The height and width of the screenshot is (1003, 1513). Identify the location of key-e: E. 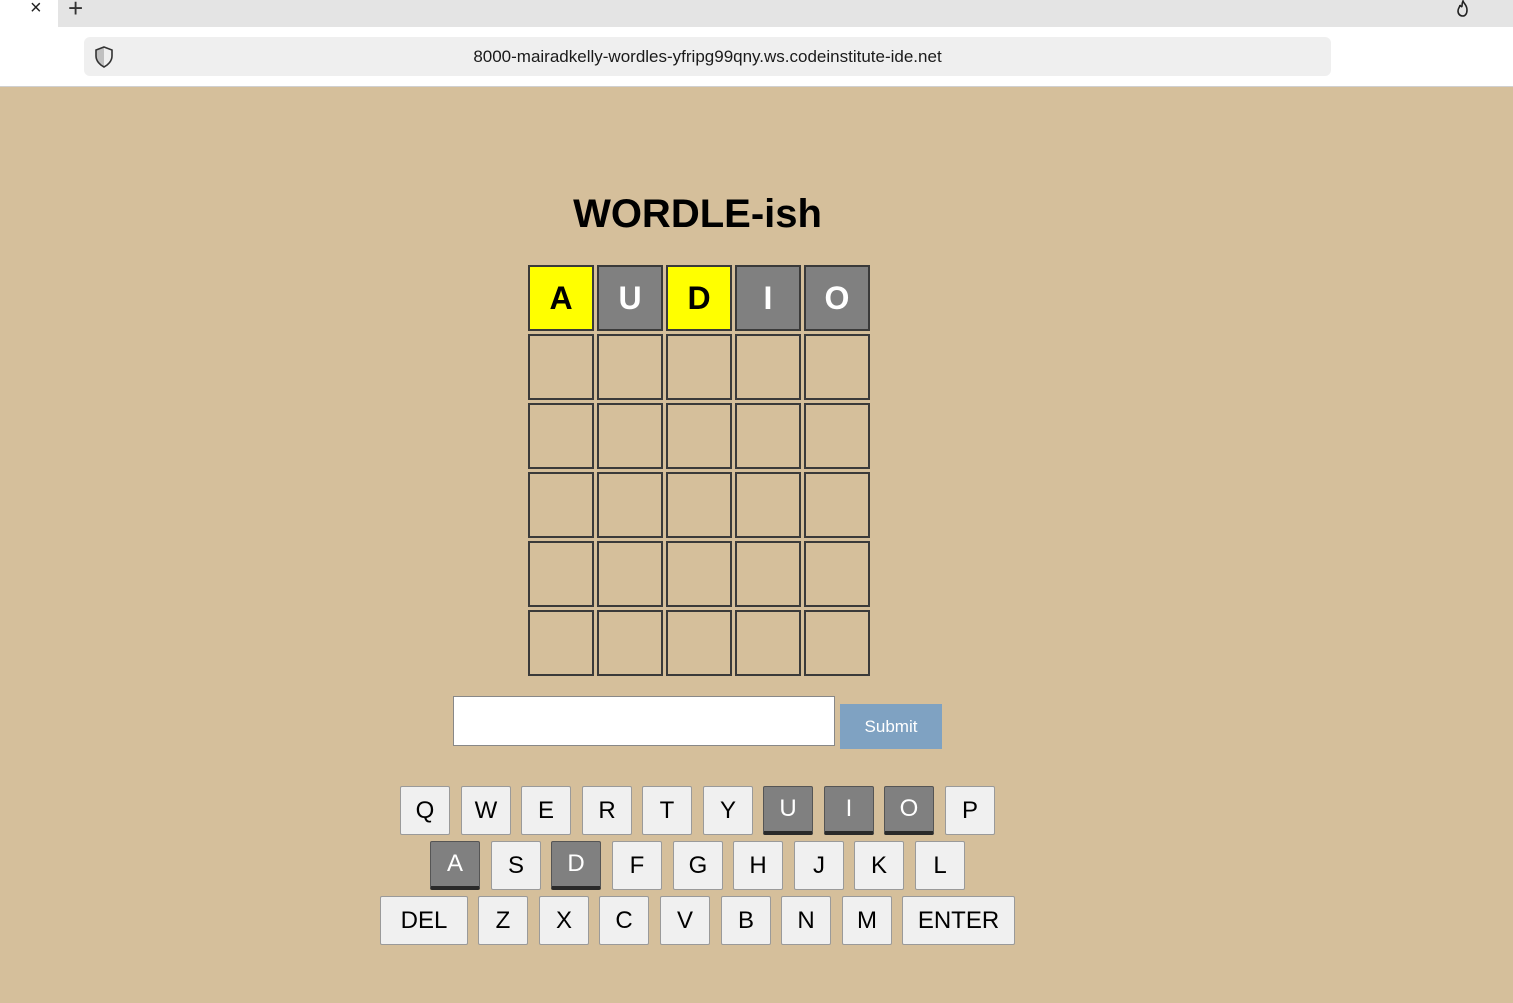
(546, 810).